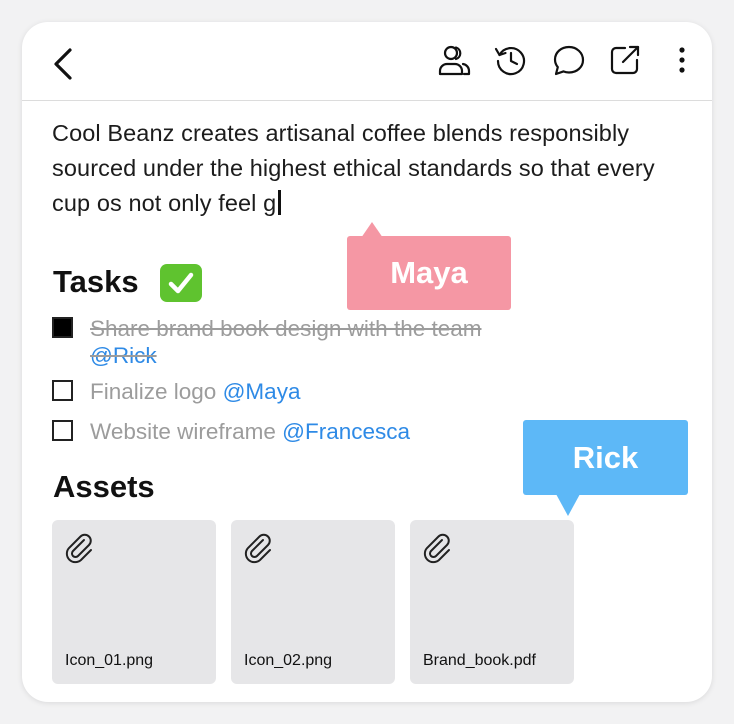  I want to click on asset-tile: Brand_book.pdf, so click(492, 602).